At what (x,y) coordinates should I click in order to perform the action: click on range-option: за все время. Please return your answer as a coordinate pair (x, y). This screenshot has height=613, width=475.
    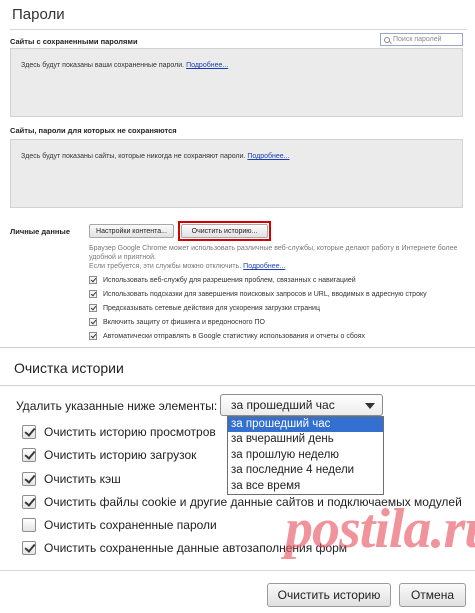
    Looking at the image, I should click on (305, 486).